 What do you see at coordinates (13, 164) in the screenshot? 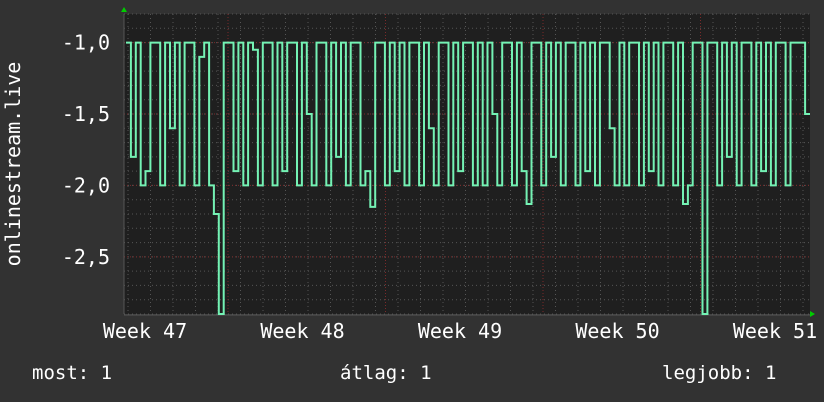
I see `y-axis-label: onlinestream.live` at bounding box center [13, 164].